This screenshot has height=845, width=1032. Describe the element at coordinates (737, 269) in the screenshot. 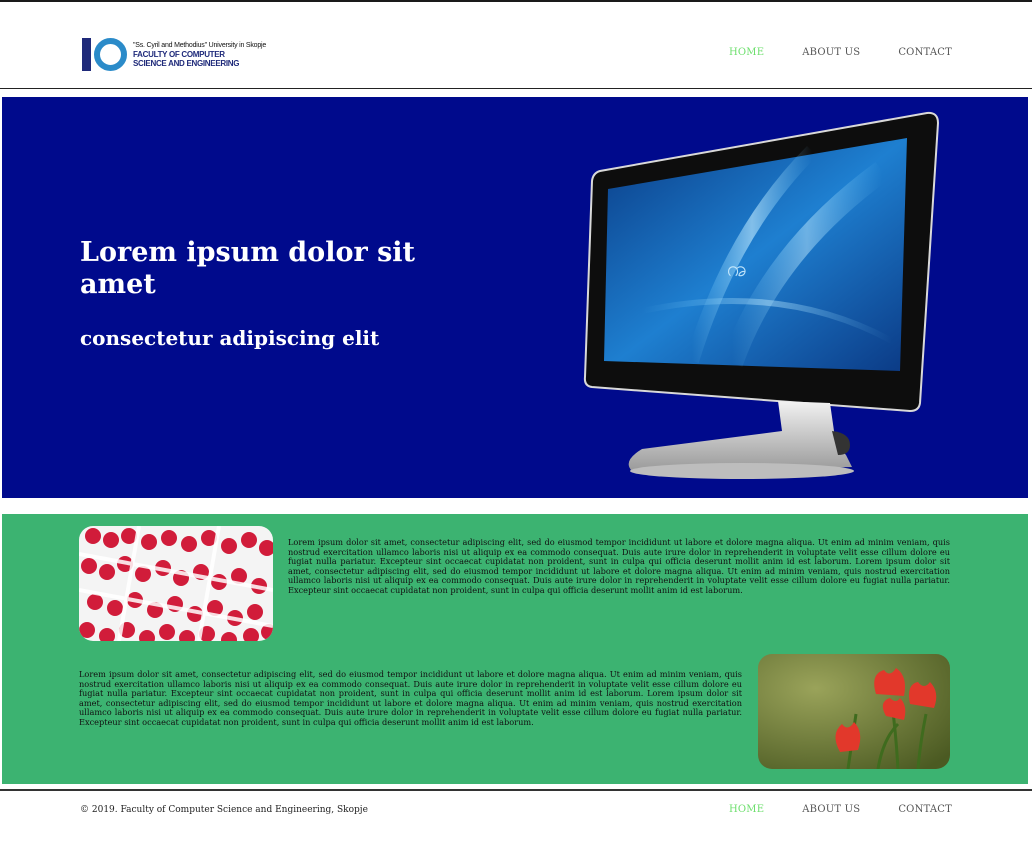

I see `svg-text: ꩠ` at that location.